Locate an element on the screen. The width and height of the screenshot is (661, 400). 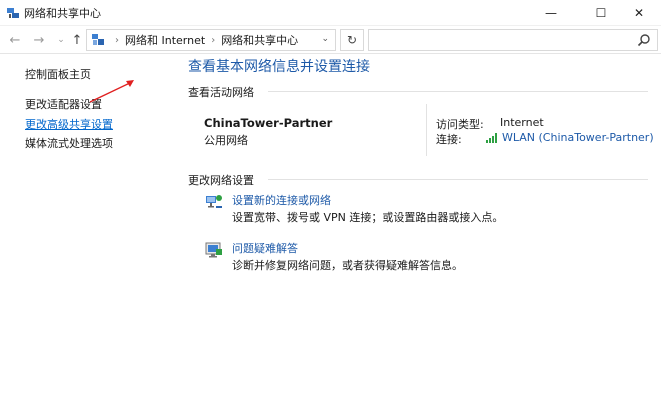
connections-label: 连接: is located at coordinates (449, 139).